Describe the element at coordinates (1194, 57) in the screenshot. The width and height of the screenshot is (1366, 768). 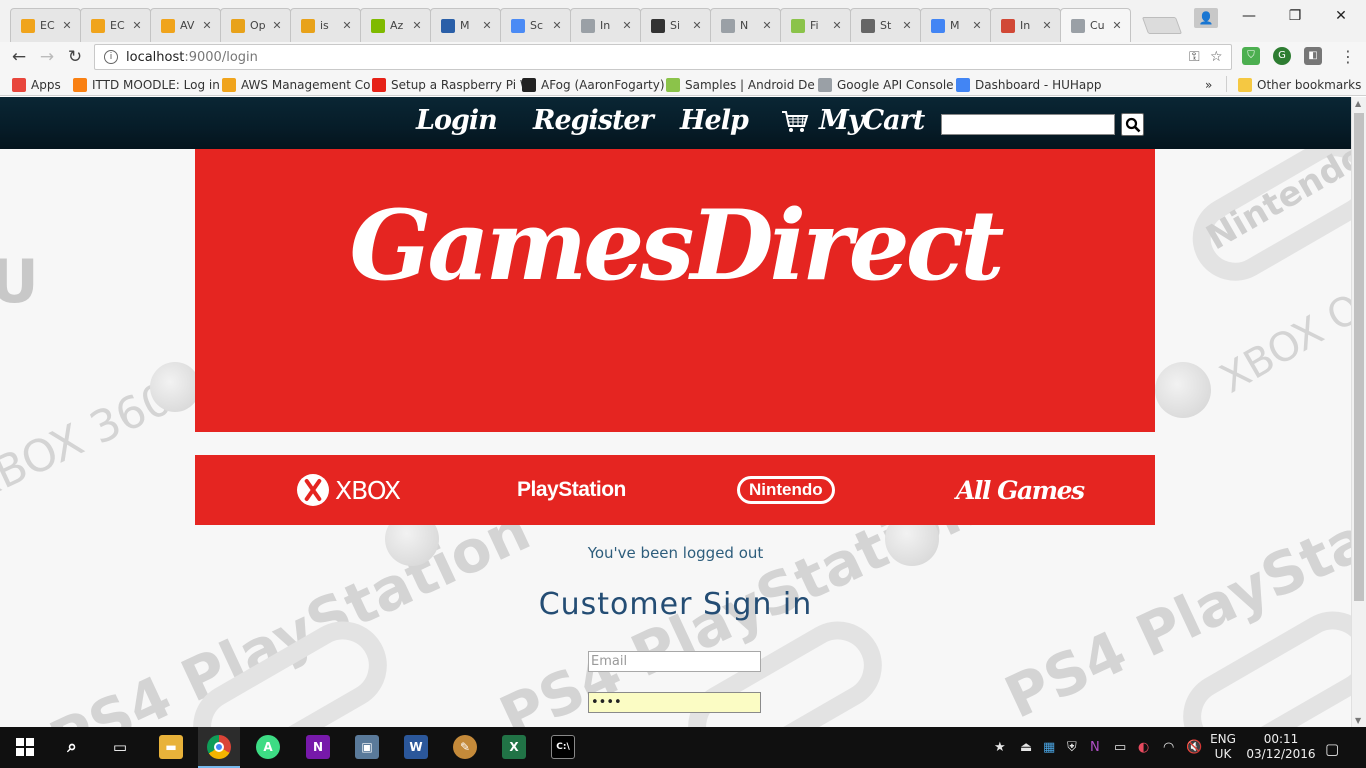
I see `key-icon: ⚿` at that location.